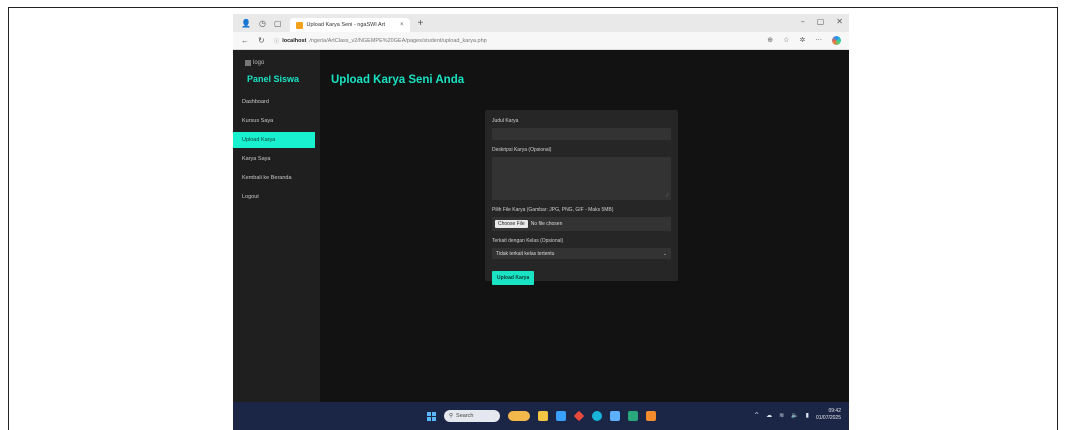 The height and width of the screenshot is (430, 1065). Describe the element at coordinates (664, 253) in the screenshot. I see `chevron-down-icon: ⌄` at that location.